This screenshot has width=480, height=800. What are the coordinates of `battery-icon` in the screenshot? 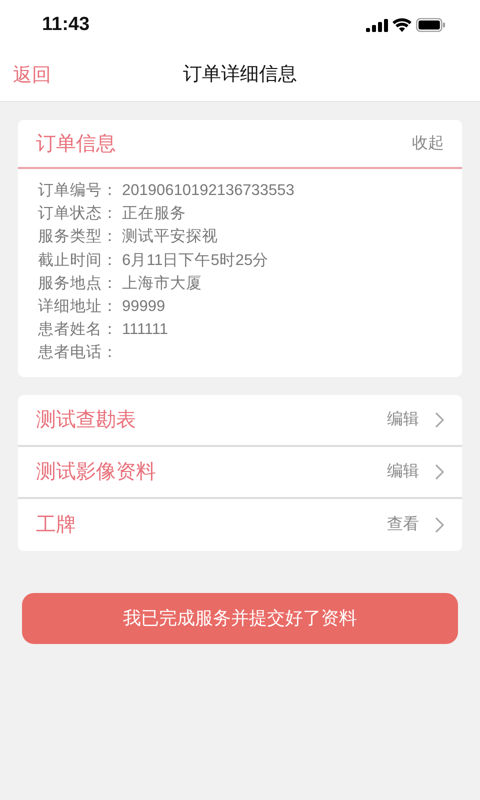 It's located at (431, 25).